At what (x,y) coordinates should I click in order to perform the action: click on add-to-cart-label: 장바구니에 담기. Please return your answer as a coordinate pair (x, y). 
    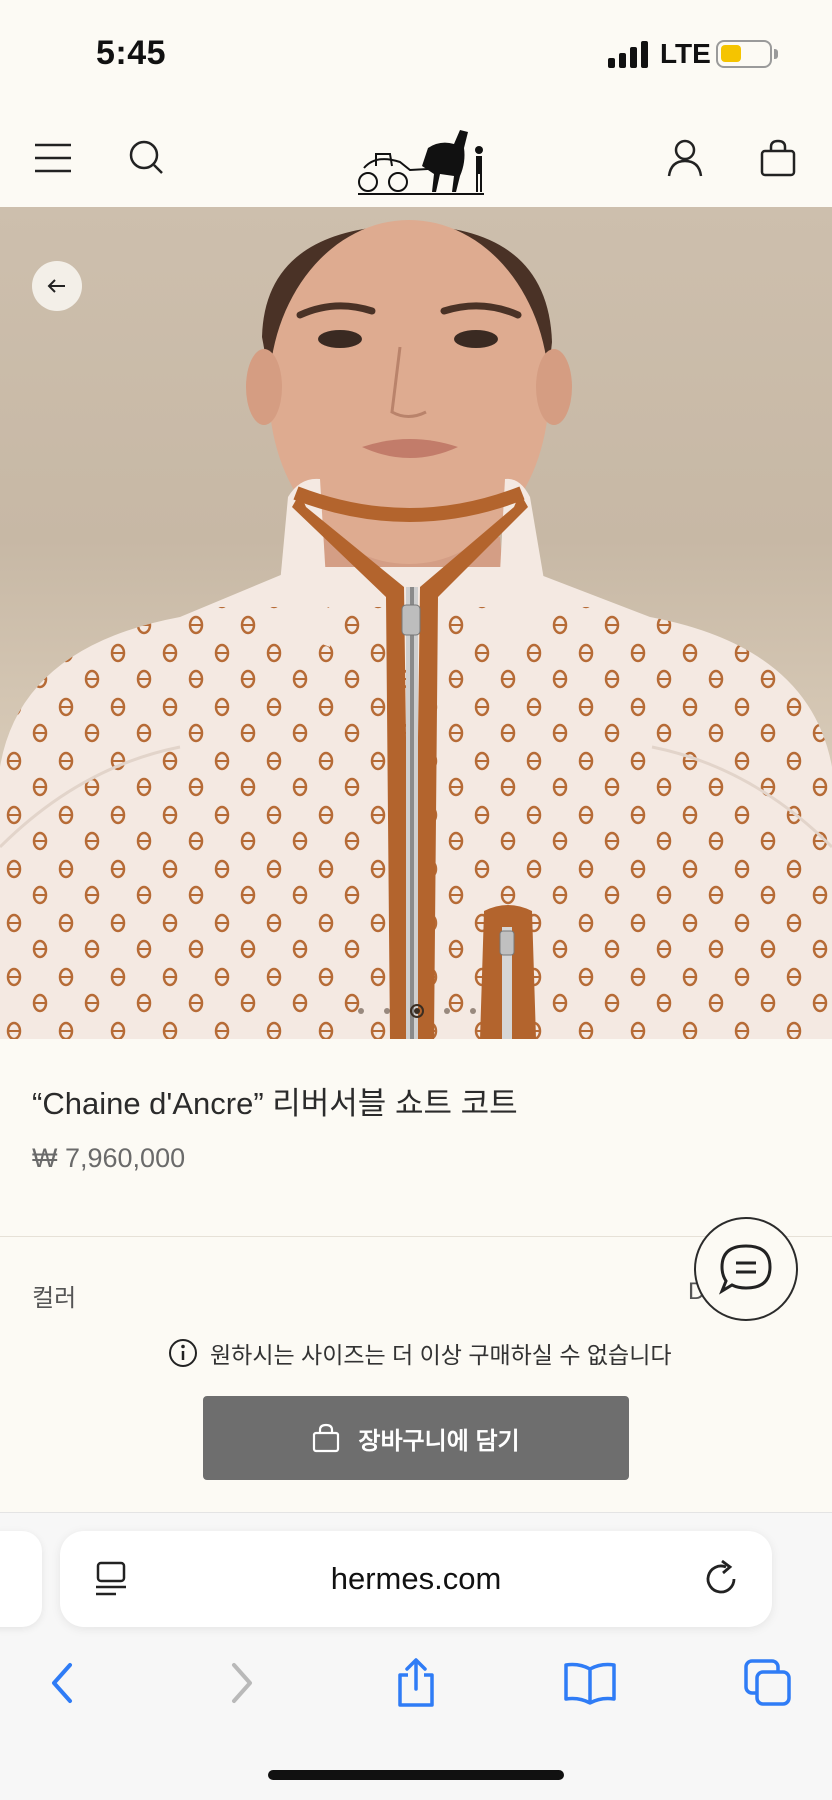
    Looking at the image, I should click on (439, 1441).